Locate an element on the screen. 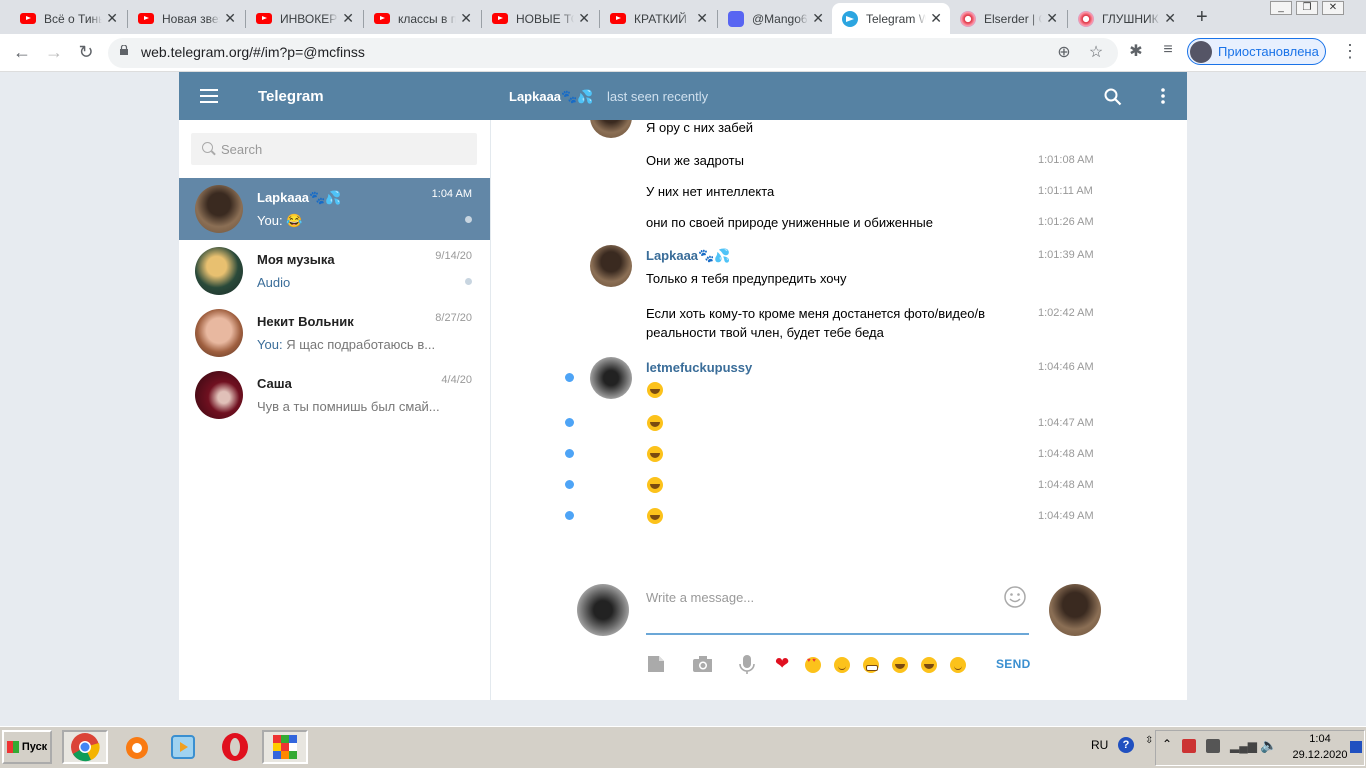  kiss-emoji-button is located at coordinates (842, 664).